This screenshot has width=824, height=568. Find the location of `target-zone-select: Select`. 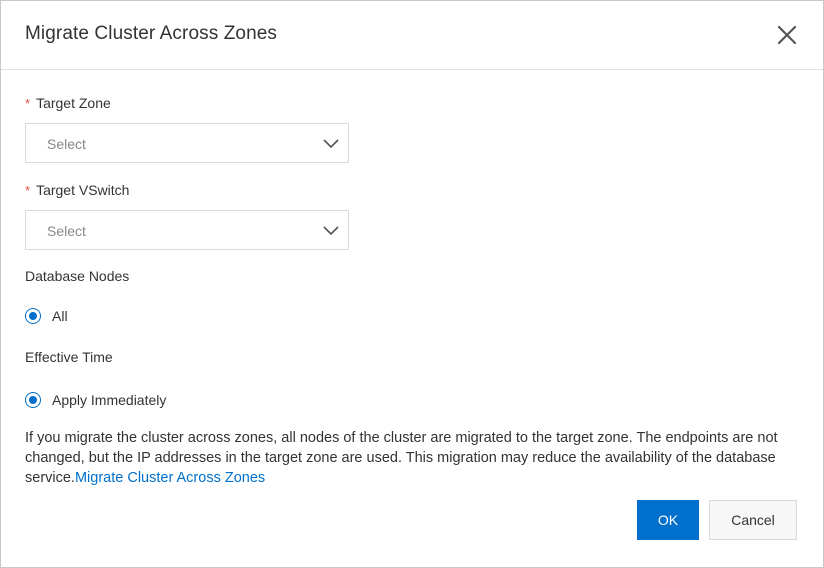

target-zone-select: Select is located at coordinates (187, 143).